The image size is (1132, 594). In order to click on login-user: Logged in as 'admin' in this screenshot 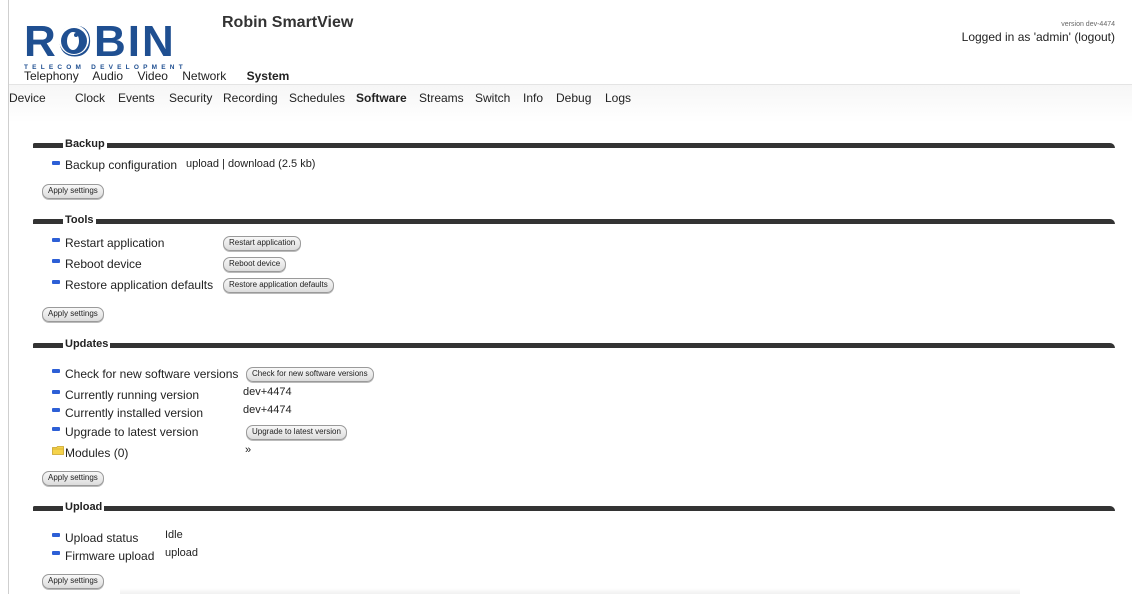, I will do `click(1016, 37)`.